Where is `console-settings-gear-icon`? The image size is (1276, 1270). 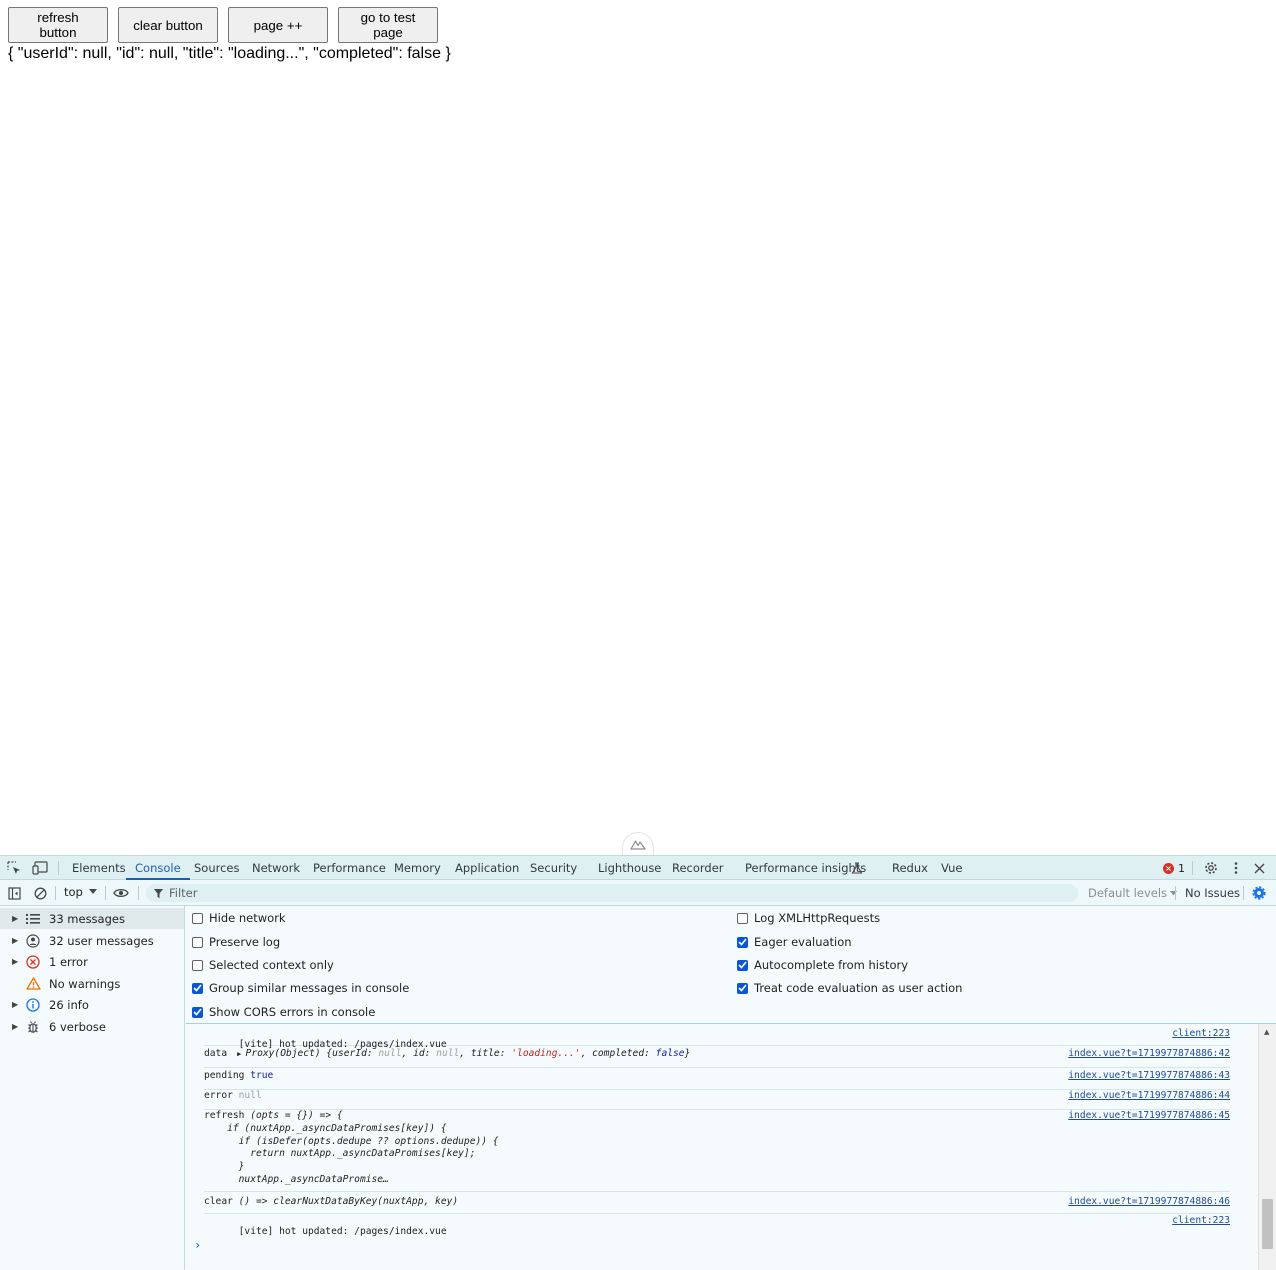 console-settings-gear-icon is located at coordinates (1259, 893).